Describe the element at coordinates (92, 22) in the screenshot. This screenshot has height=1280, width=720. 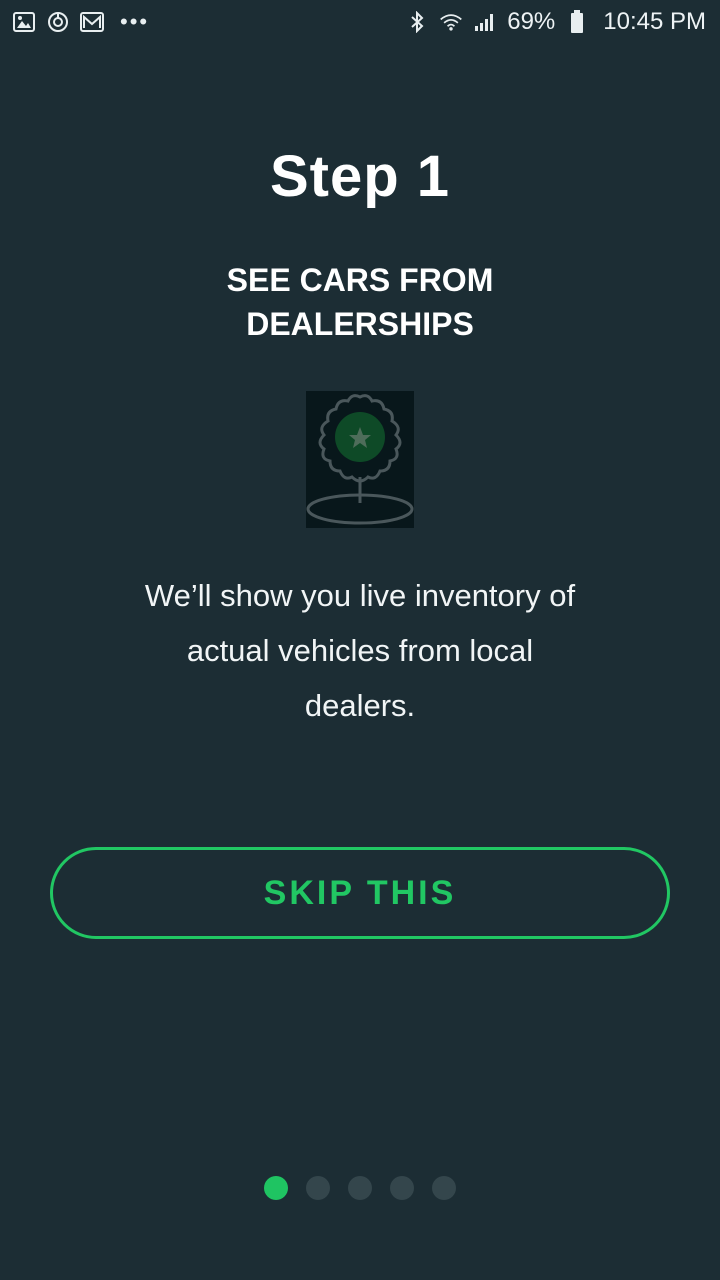
I see `gmail-icon` at that location.